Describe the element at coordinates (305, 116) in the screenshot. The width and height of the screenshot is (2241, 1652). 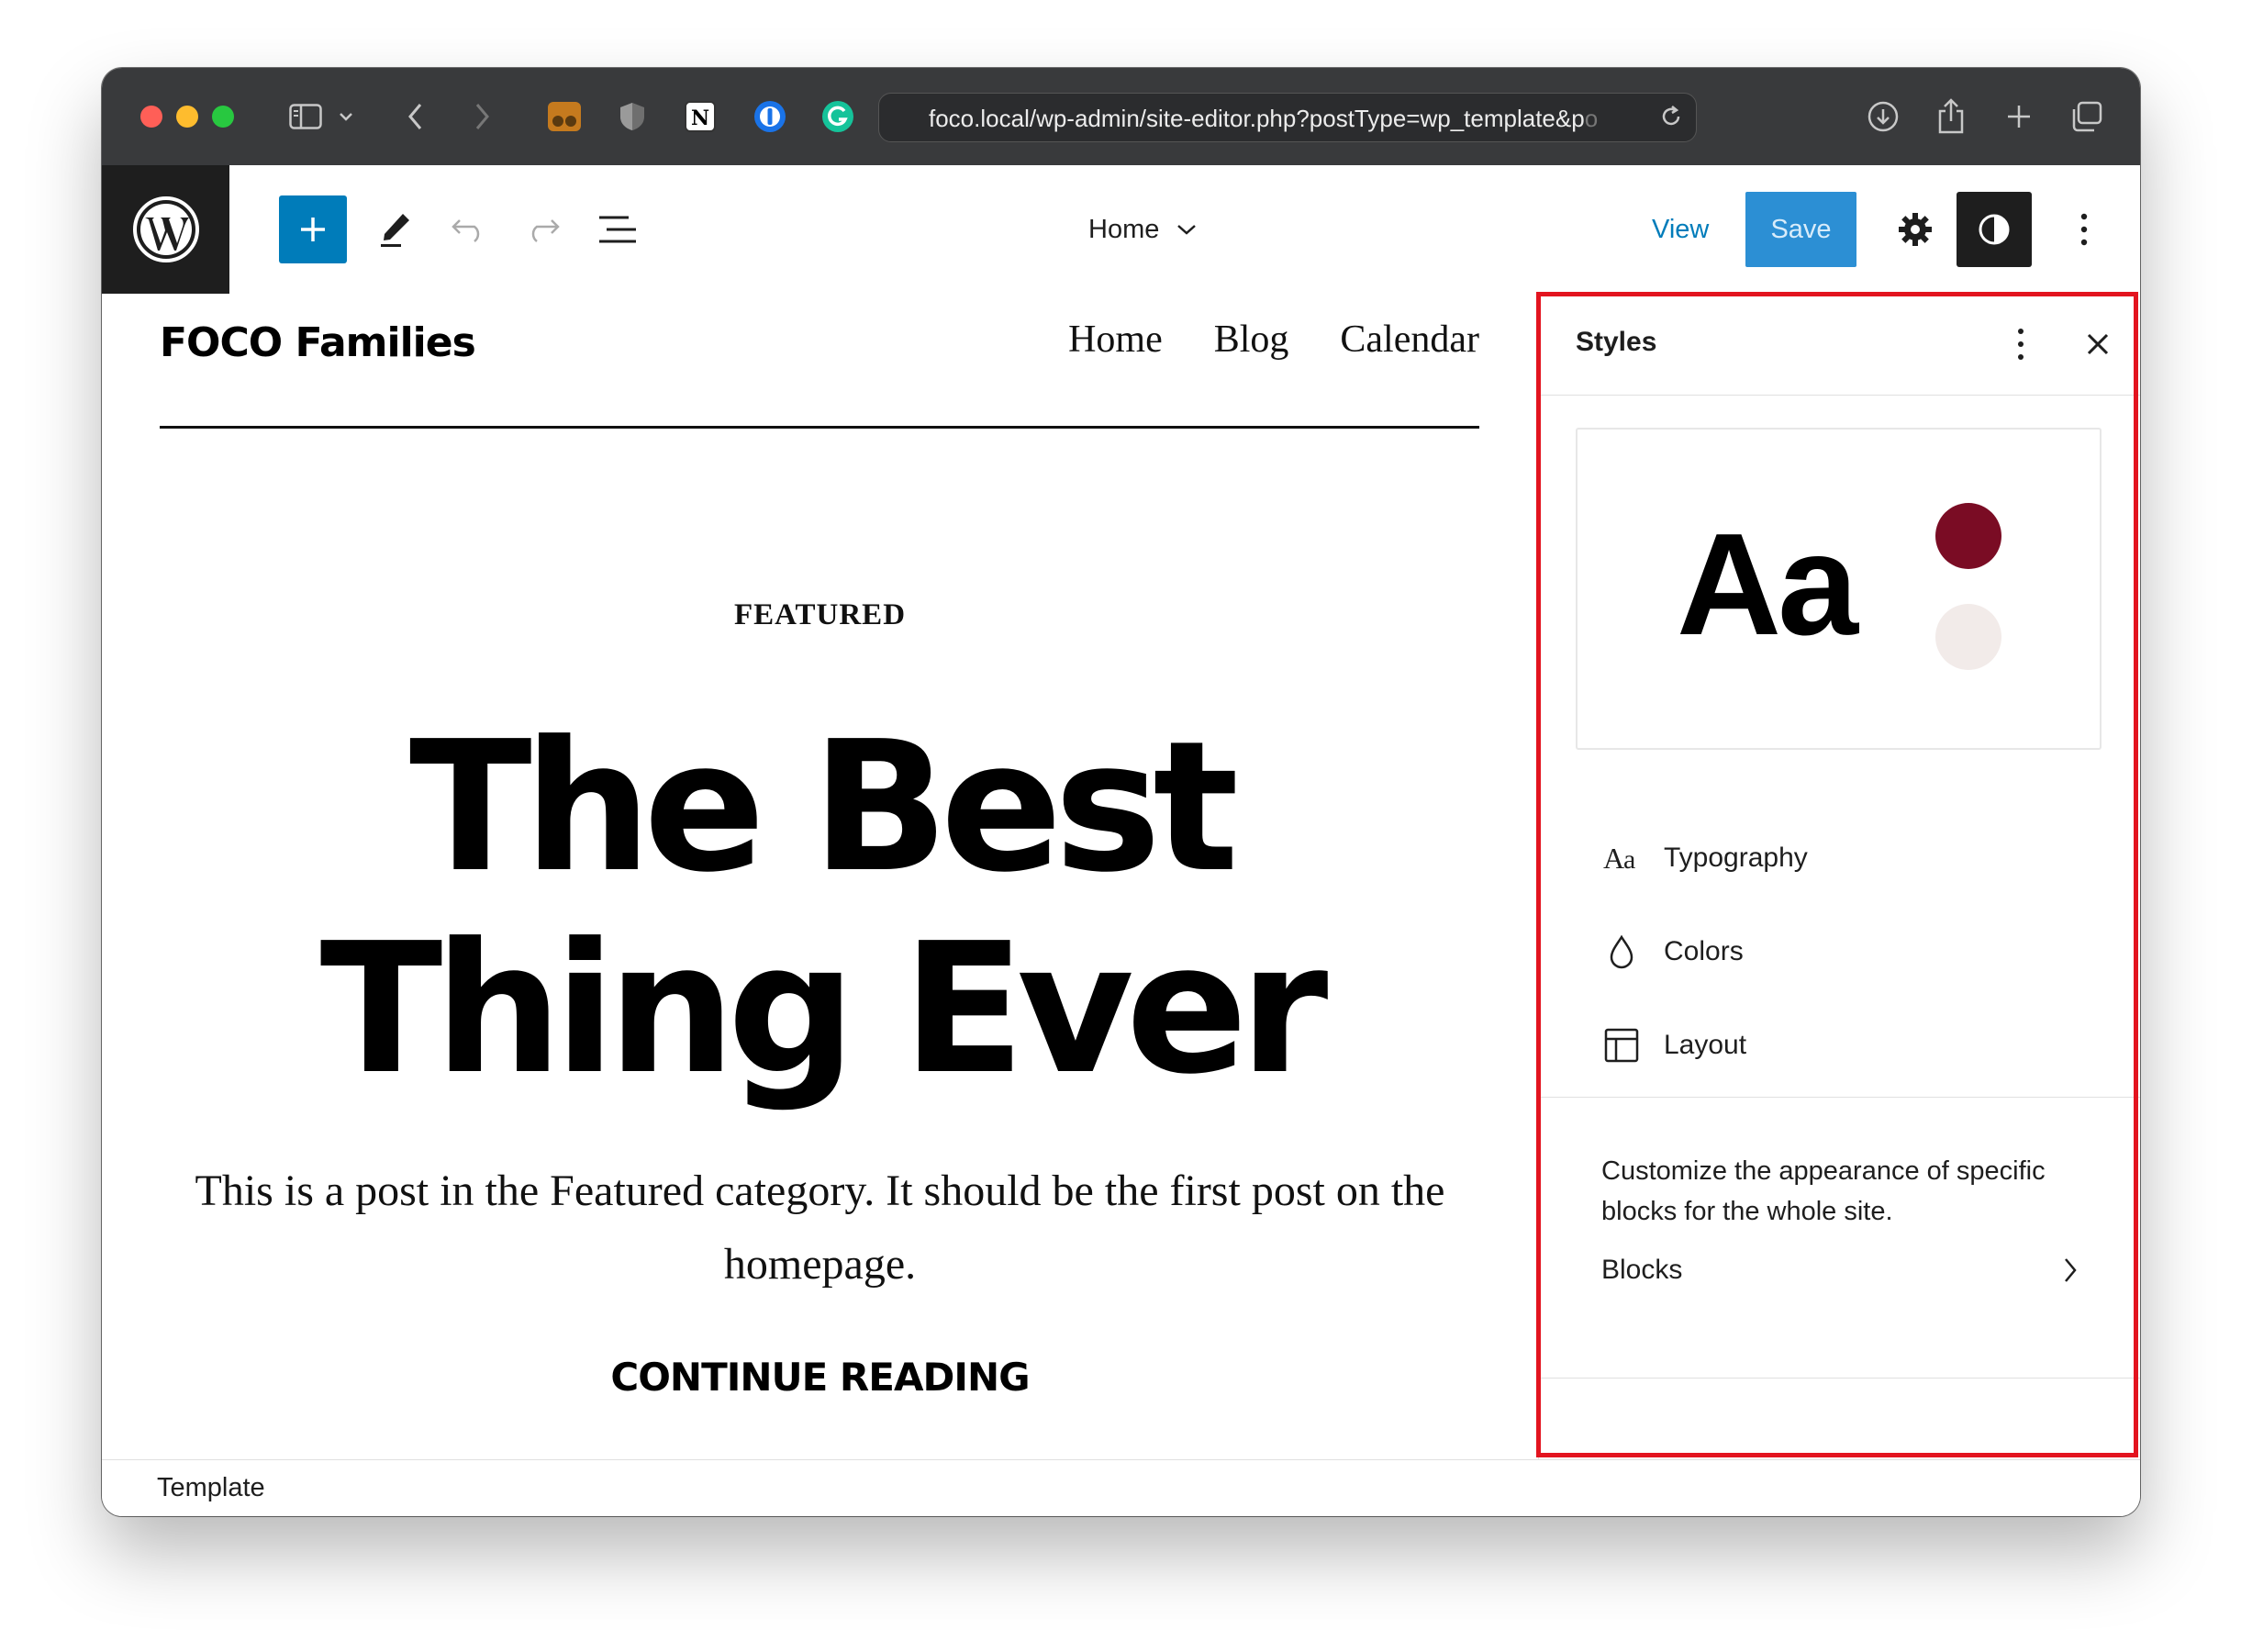
I see `sidebar-toggle-icon` at that location.